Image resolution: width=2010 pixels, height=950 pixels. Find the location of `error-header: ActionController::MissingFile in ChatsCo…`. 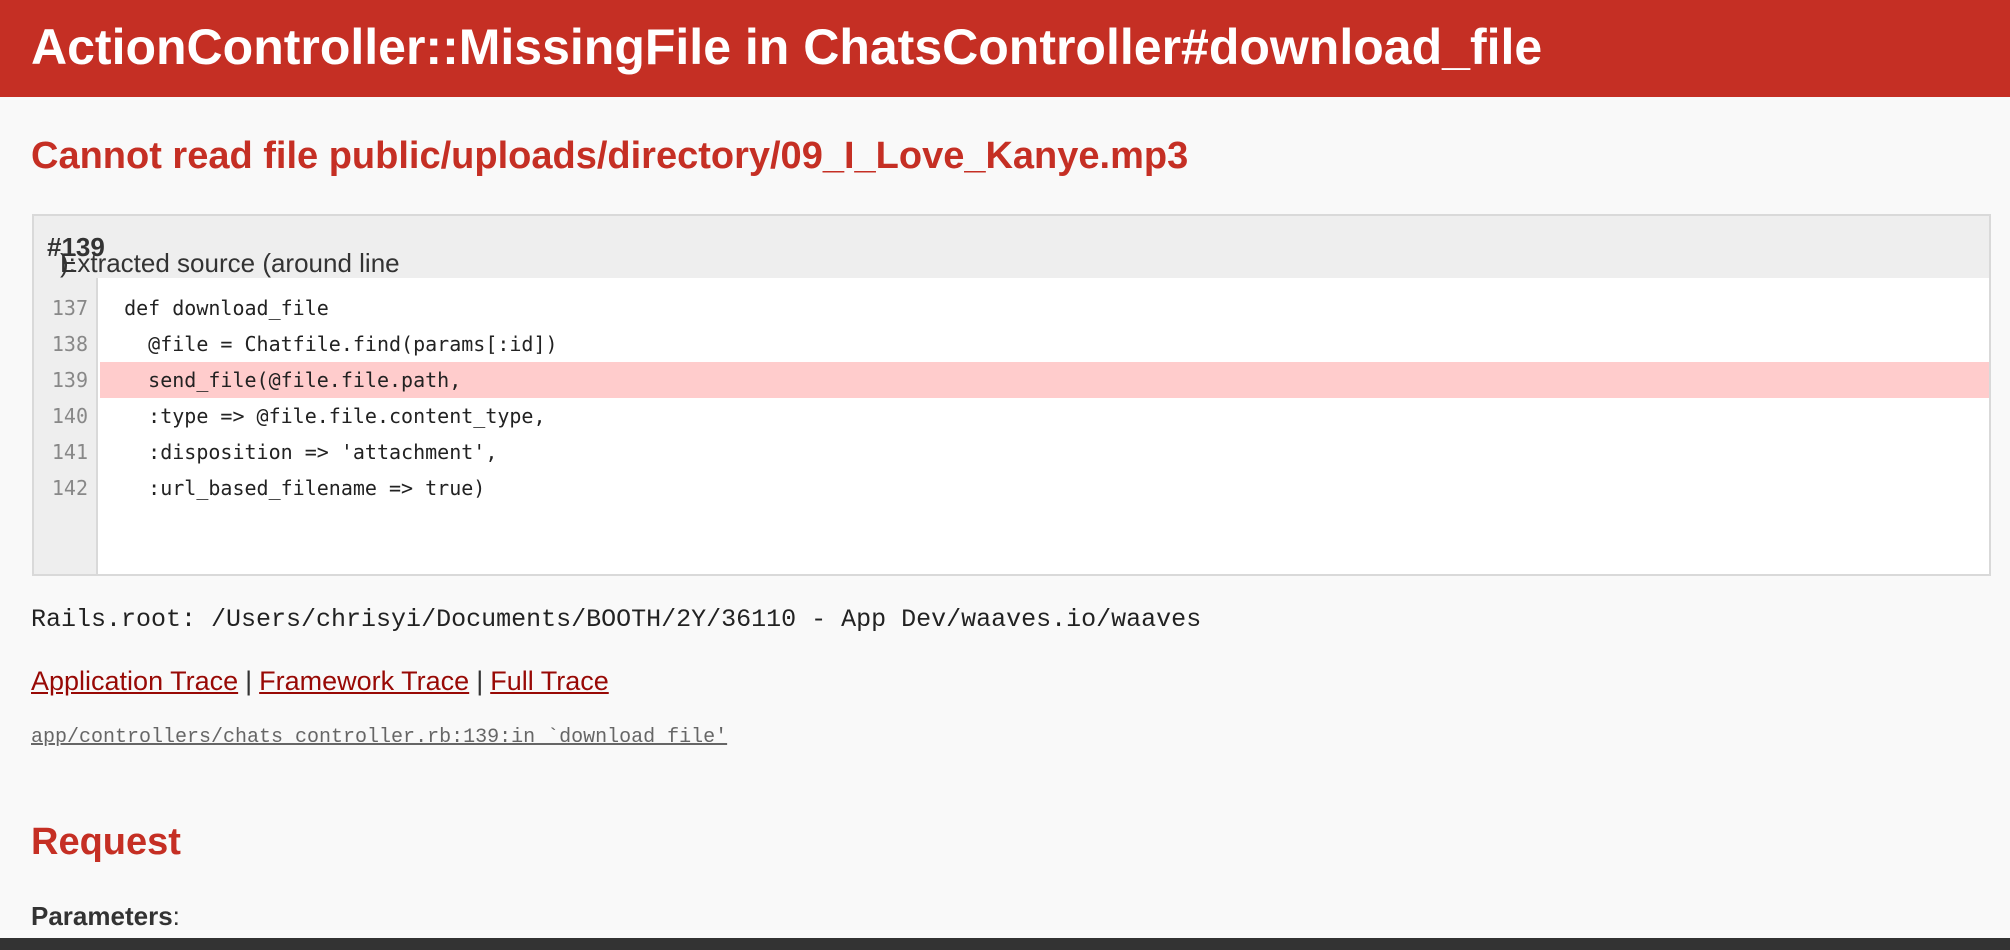

error-header: ActionController::MissingFile in ChatsCo… is located at coordinates (1005, 48).